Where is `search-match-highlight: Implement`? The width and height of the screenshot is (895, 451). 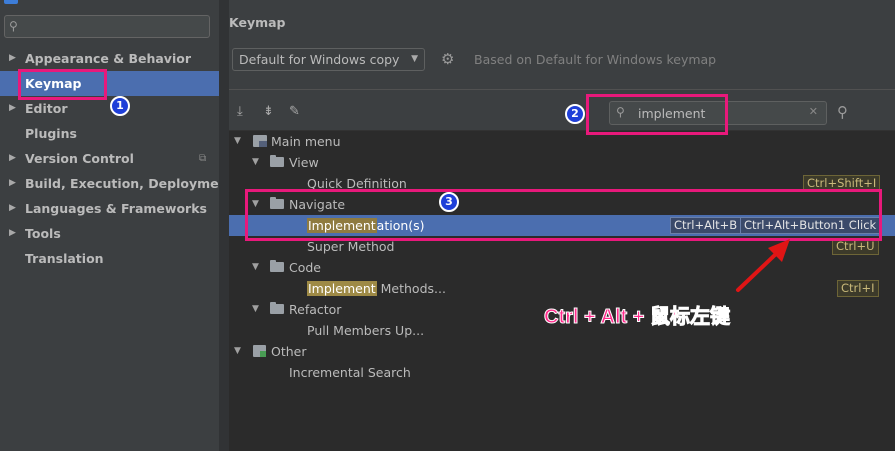 search-match-highlight: Implement is located at coordinates (342, 288).